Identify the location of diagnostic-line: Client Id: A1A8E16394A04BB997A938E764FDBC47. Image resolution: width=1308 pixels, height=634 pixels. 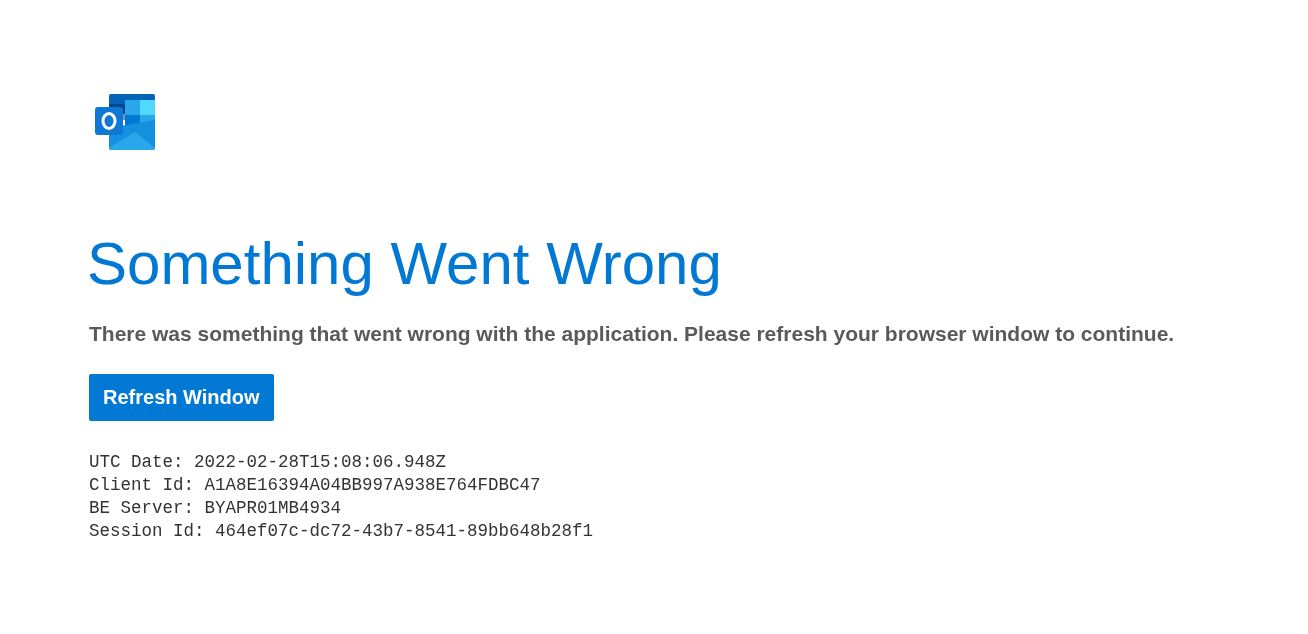
(315, 485).